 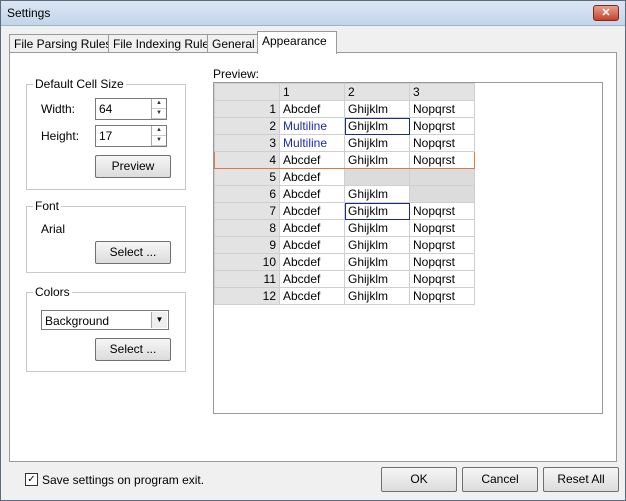 What do you see at coordinates (247, 109) in the screenshot?
I see `row-header: 1` at bounding box center [247, 109].